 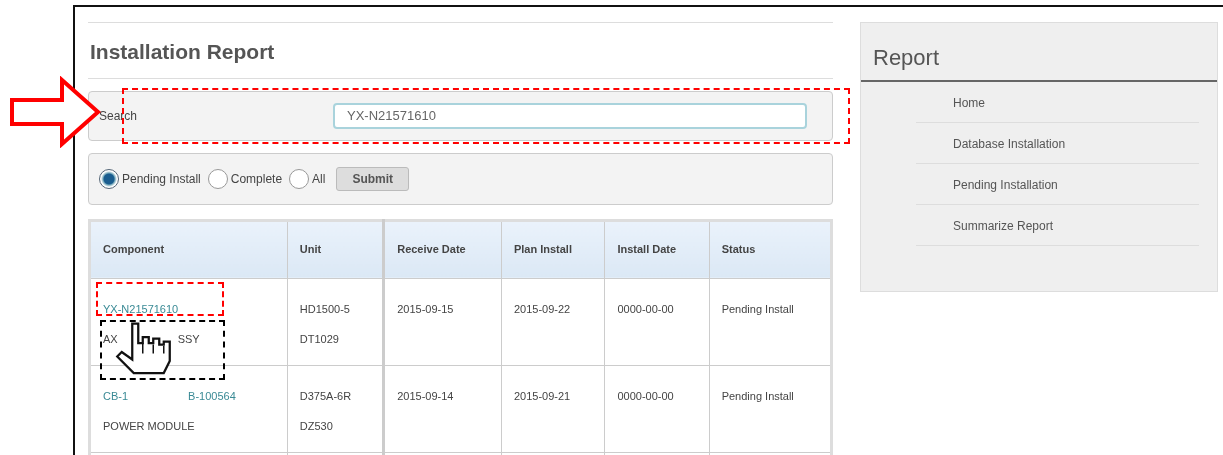 What do you see at coordinates (1057, 184) in the screenshot?
I see `sidebar-link: Pending Installation` at bounding box center [1057, 184].